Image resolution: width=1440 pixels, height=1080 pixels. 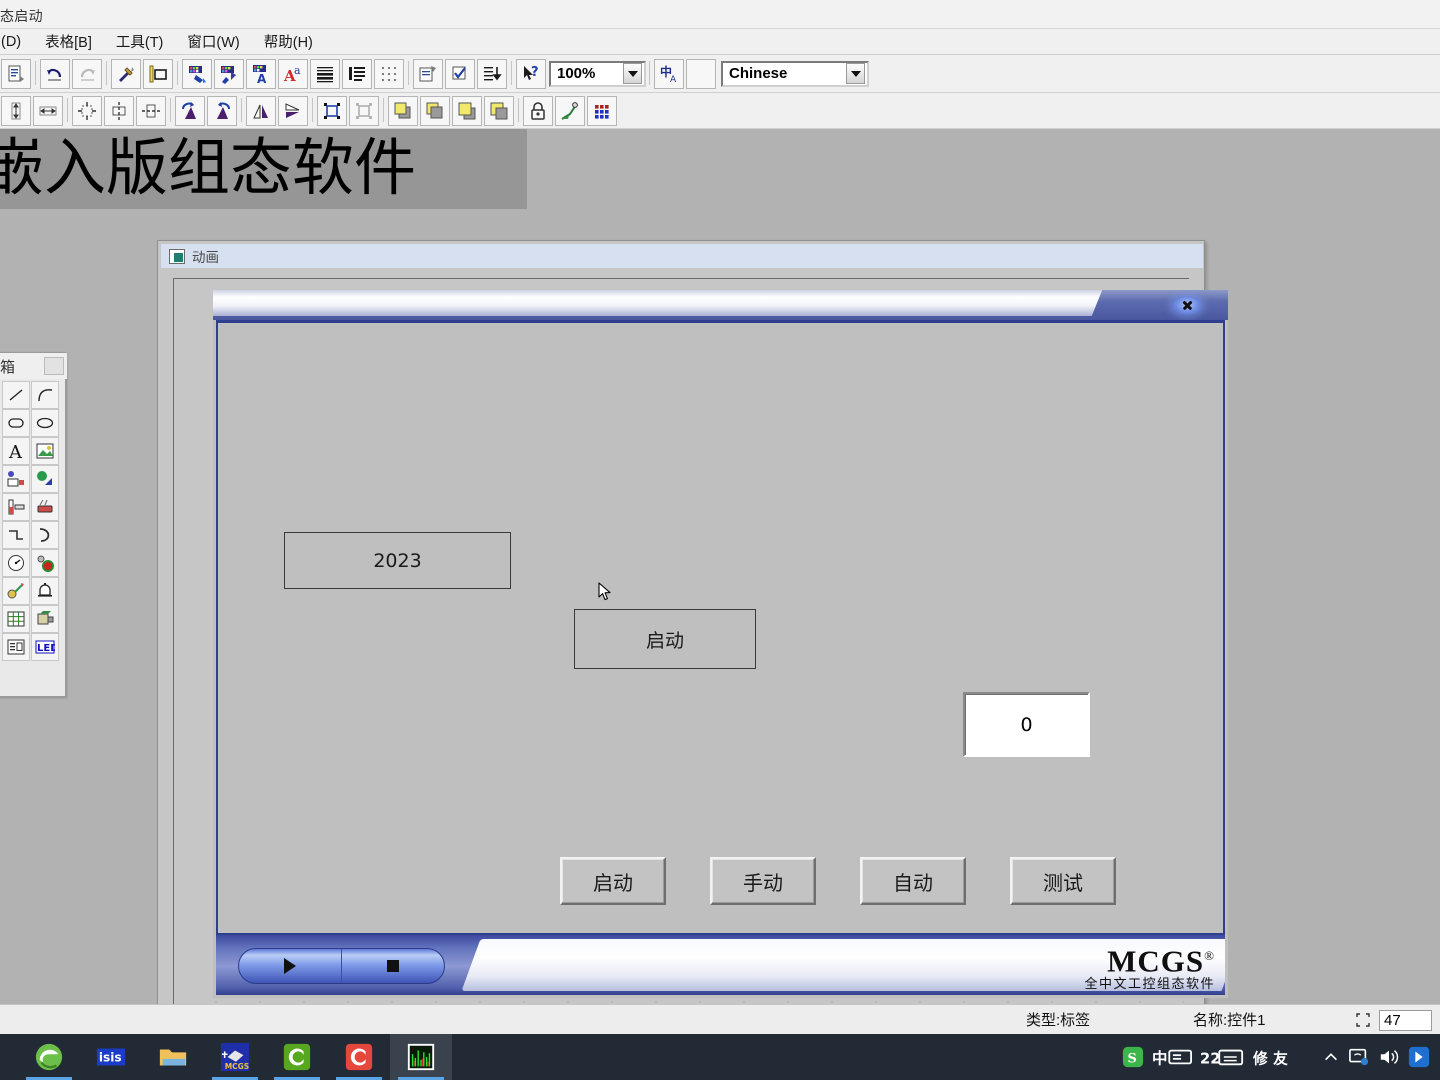 What do you see at coordinates (16, 110) in the screenshot?
I see `size-height-icon` at bounding box center [16, 110].